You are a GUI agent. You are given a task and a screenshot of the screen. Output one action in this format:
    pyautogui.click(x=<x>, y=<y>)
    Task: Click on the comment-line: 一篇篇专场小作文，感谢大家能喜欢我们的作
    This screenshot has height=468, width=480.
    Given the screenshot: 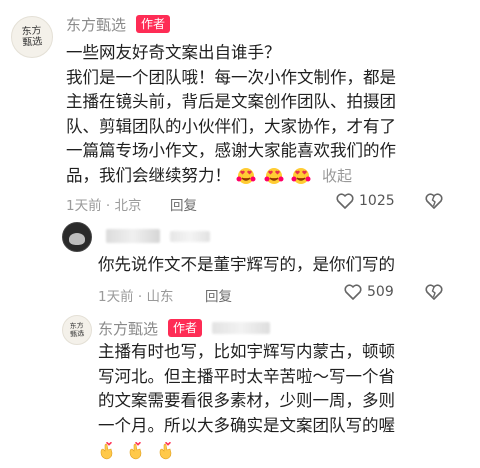 What is the action you would take?
    pyautogui.click(x=231, y=150)
    